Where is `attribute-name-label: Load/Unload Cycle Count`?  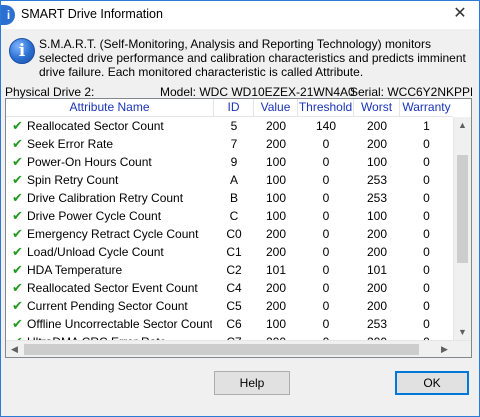
attribute-name-label: Load/Unload Cycle Count is located at coordinates (95, 252).